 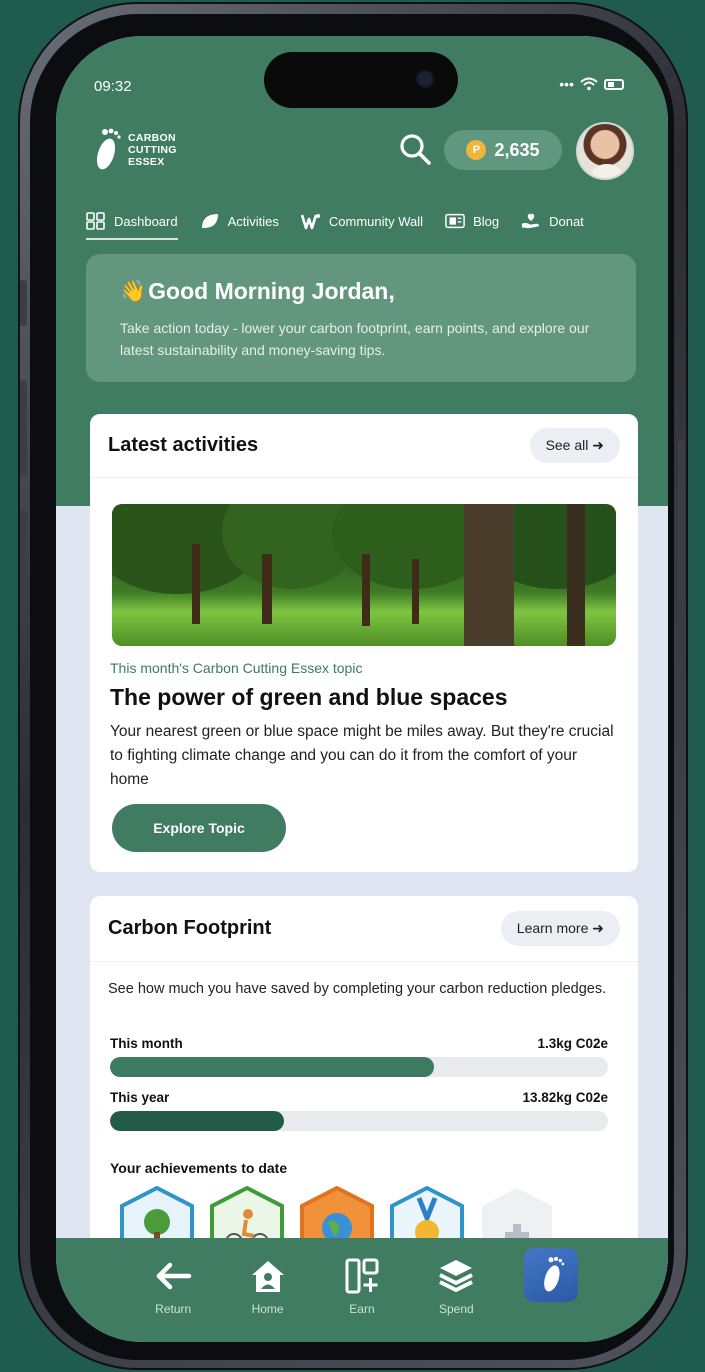 I want to click on bottom-nav-label: Earn, so click(x=362, y=1309).